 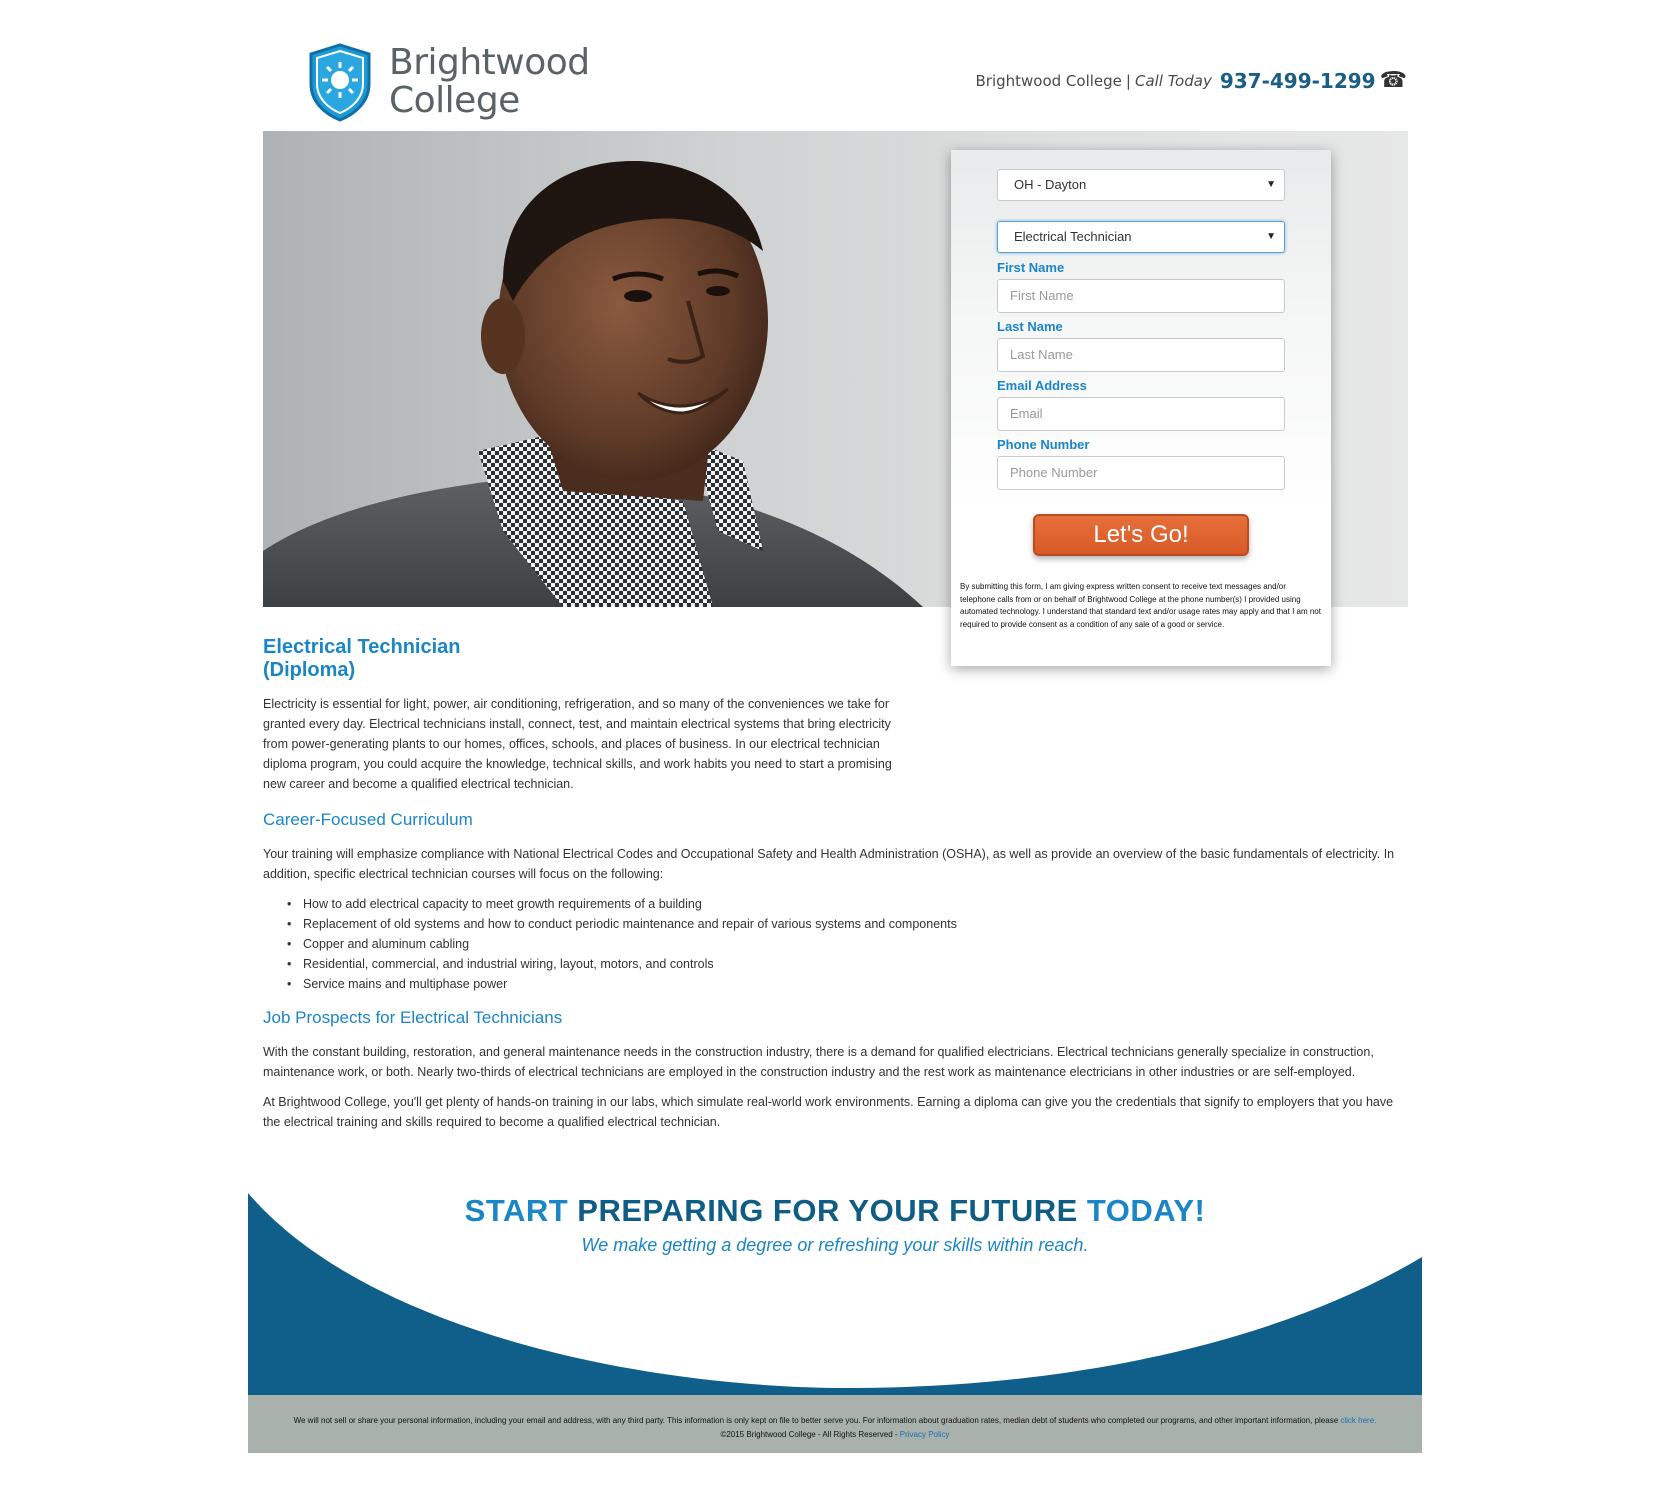 What do you see at coordinates (1141, 414) in the screenshot?
I see `email-field: Email` at bounding box center [1141, 414].